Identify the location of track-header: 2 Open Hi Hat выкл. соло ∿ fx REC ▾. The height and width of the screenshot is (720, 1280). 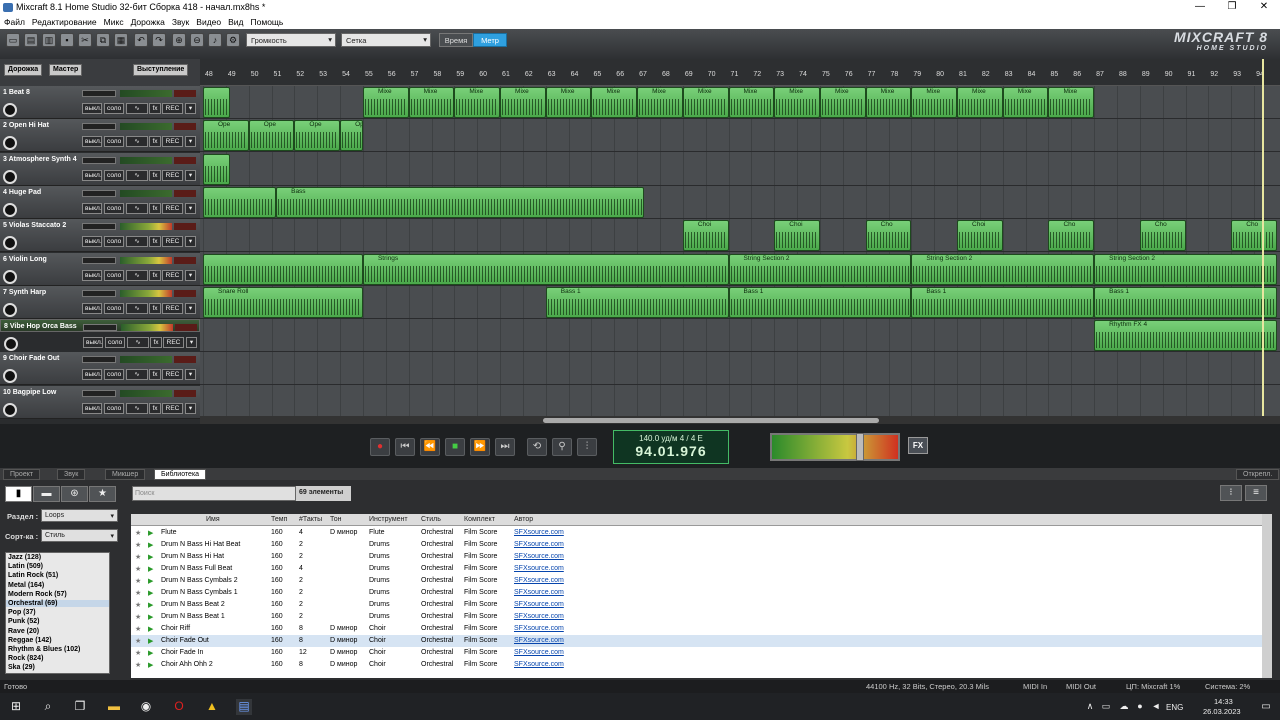
(100, 136).